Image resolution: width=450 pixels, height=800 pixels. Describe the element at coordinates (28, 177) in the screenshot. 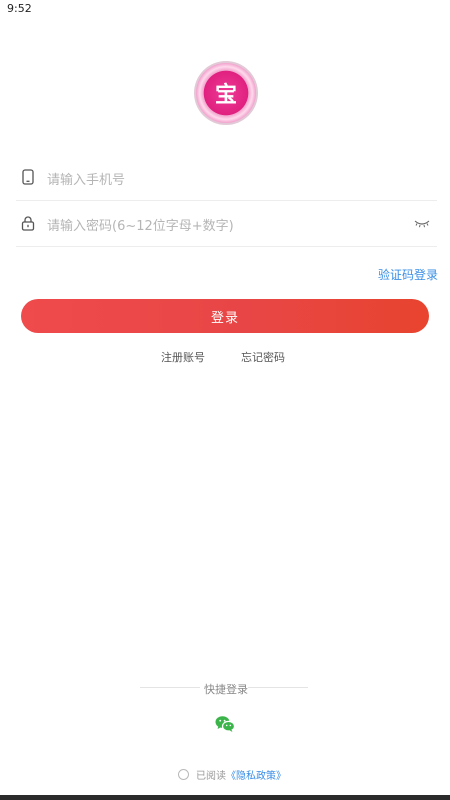

I see `phone-icon` at that location.